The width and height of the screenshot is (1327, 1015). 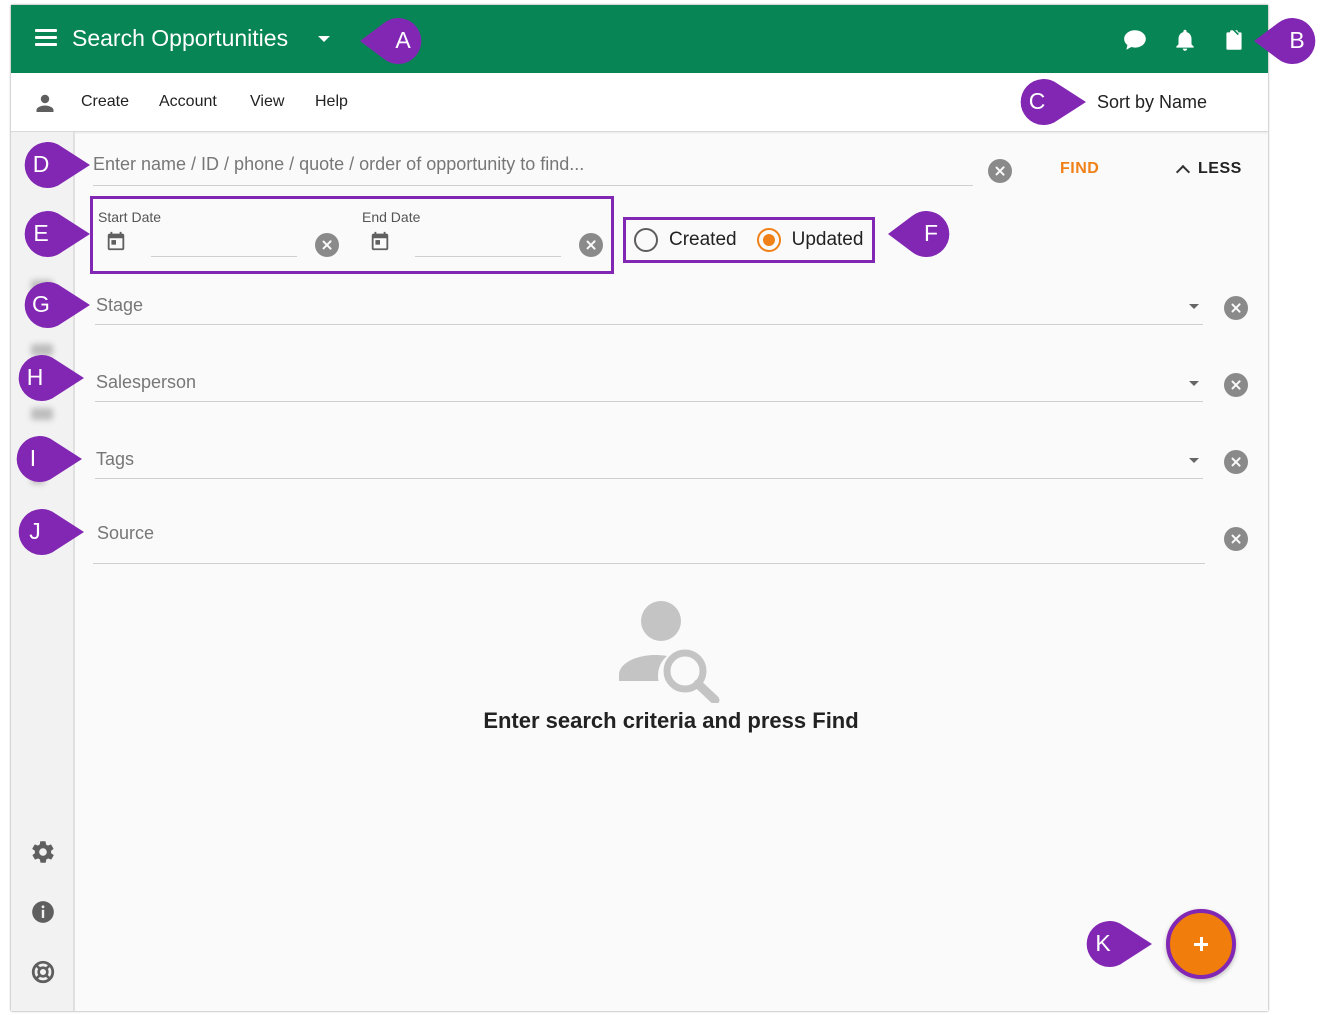 I want to click on less-toggle-button: LESS, so click(x=1208, y=169).